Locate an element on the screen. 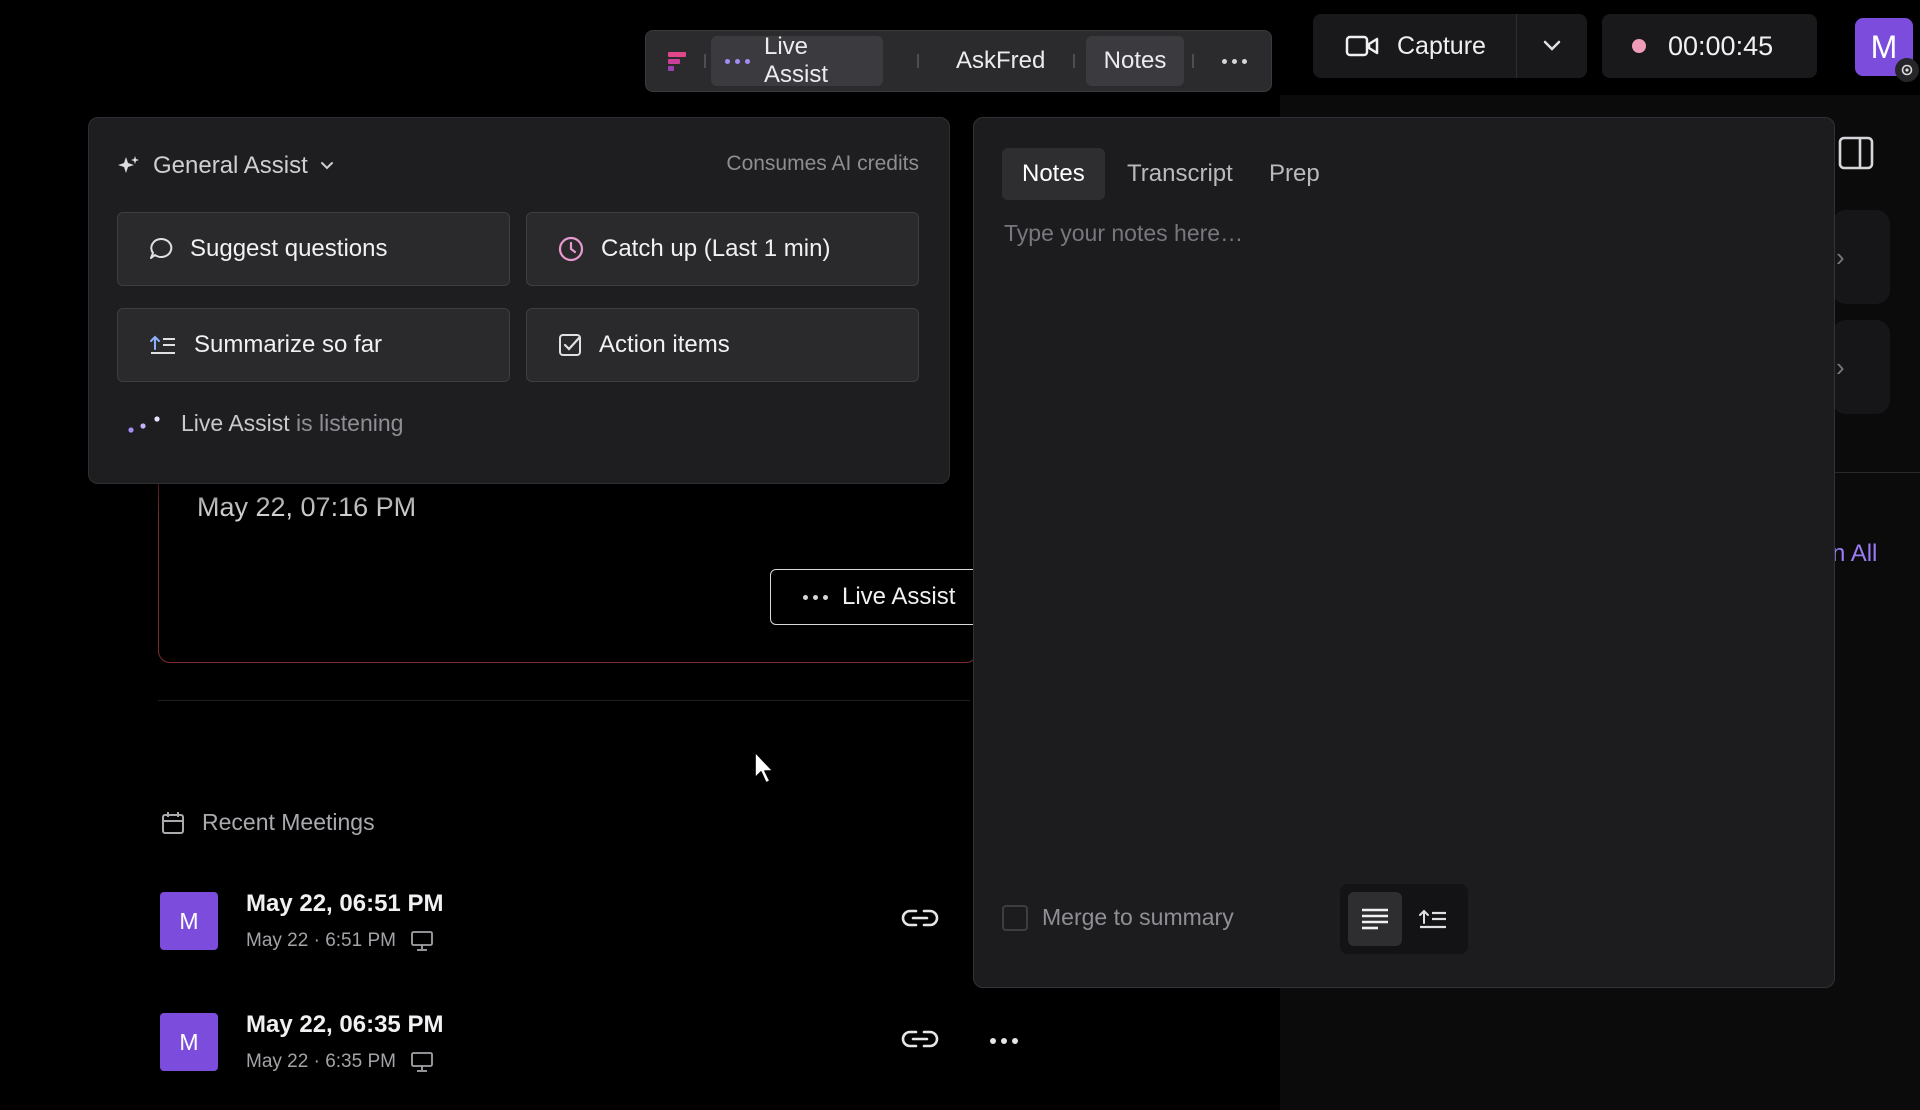 The width and height of the screenshot is (1920, 1110). listening-status: Live Assist is listening is located at coordinates (265, 423).